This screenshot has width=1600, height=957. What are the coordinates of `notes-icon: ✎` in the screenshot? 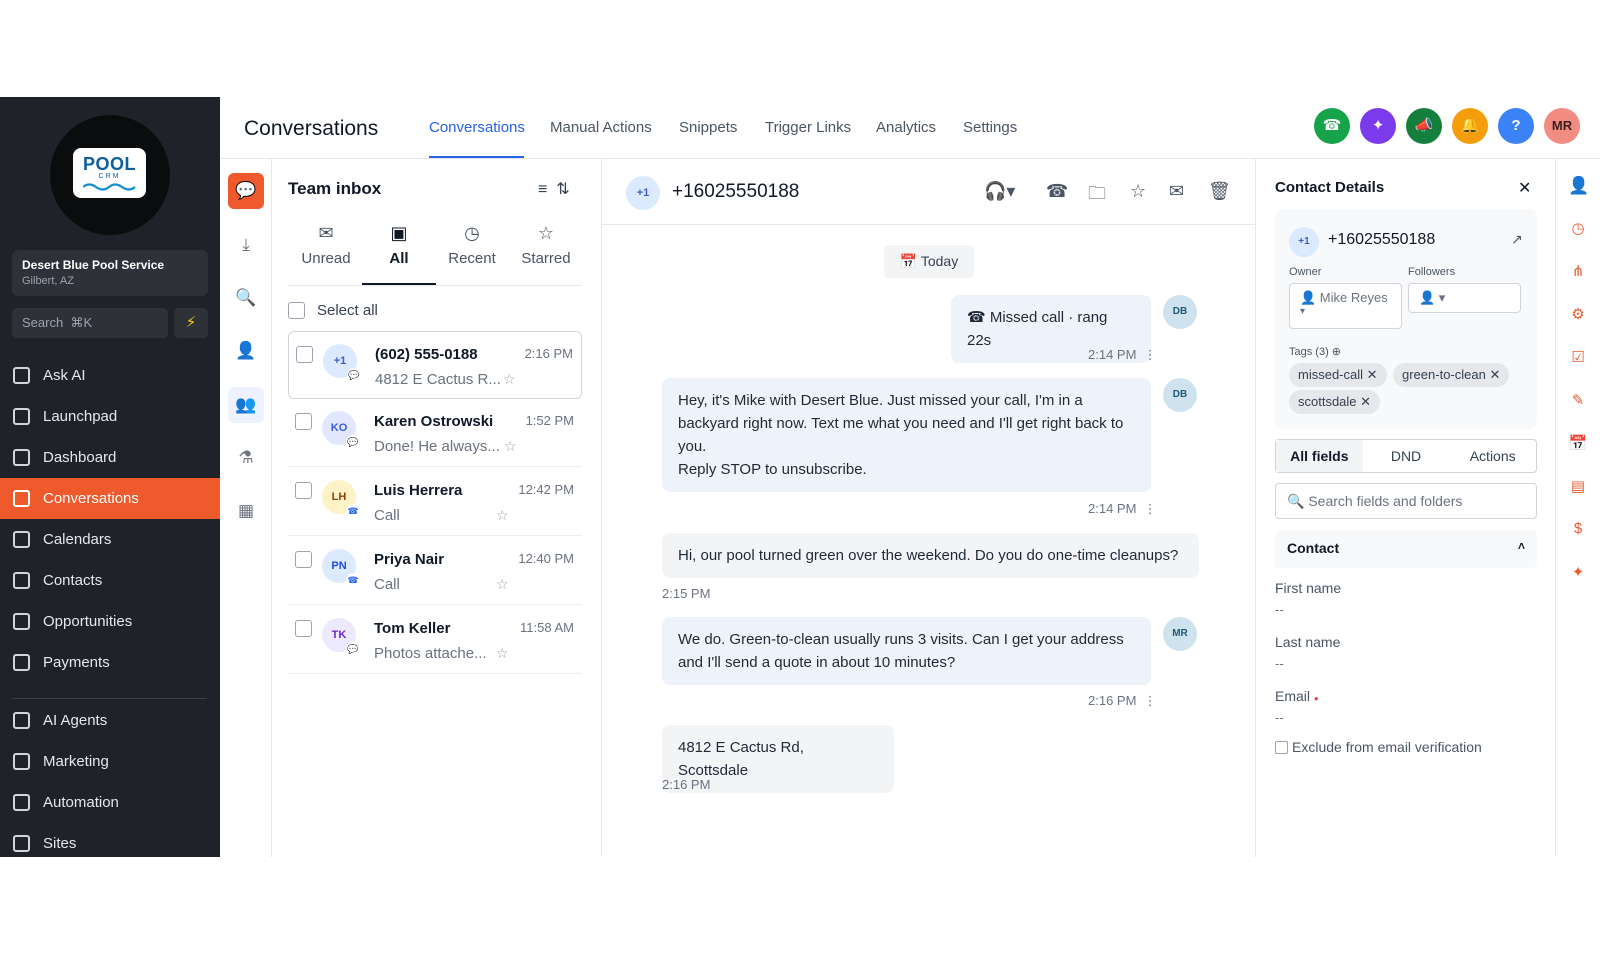 It's located at (1578, 400).